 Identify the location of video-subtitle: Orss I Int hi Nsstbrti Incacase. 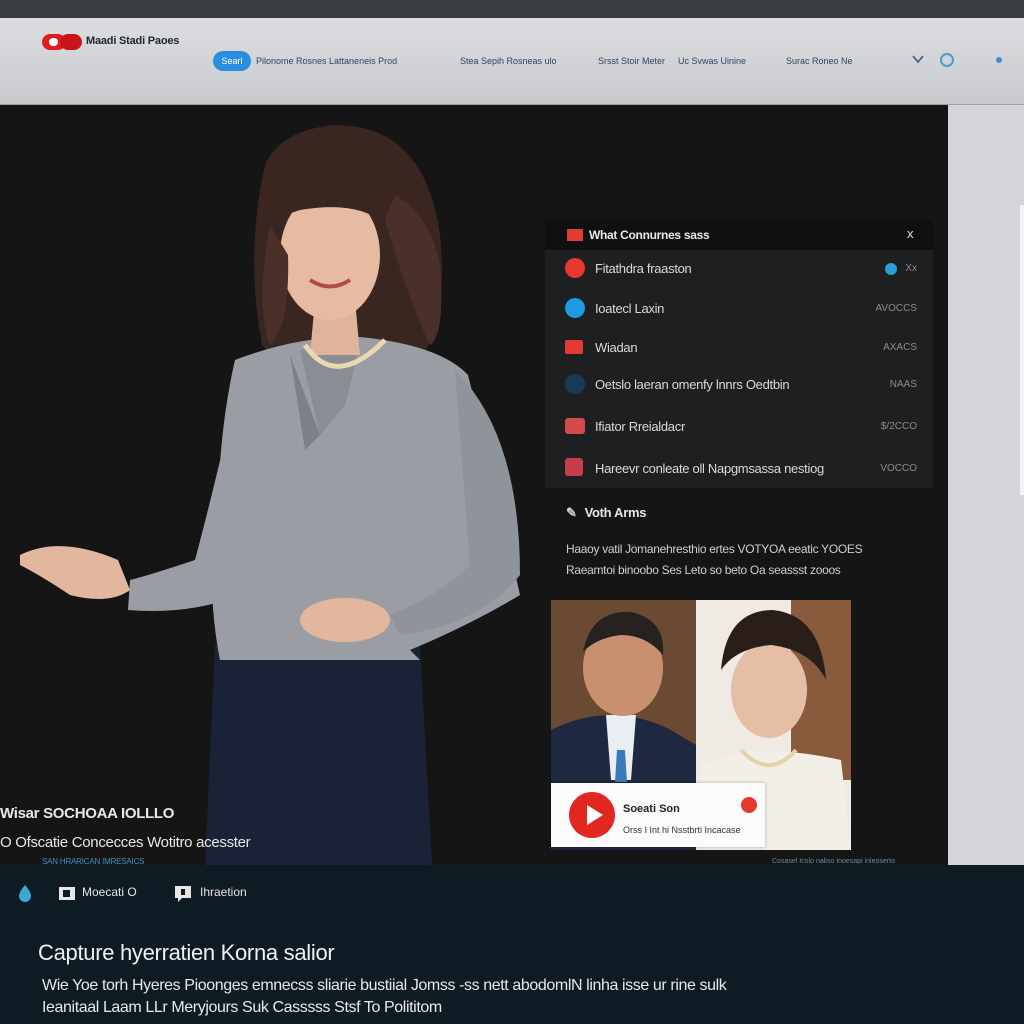
(682, 830).